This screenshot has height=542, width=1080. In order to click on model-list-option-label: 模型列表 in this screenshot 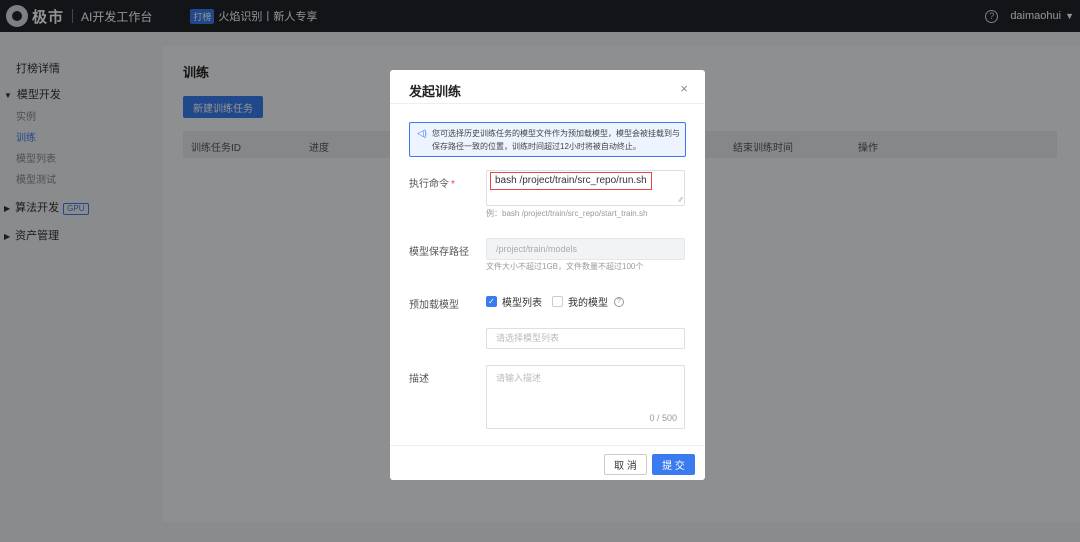, I will do `click(522, 301)`.